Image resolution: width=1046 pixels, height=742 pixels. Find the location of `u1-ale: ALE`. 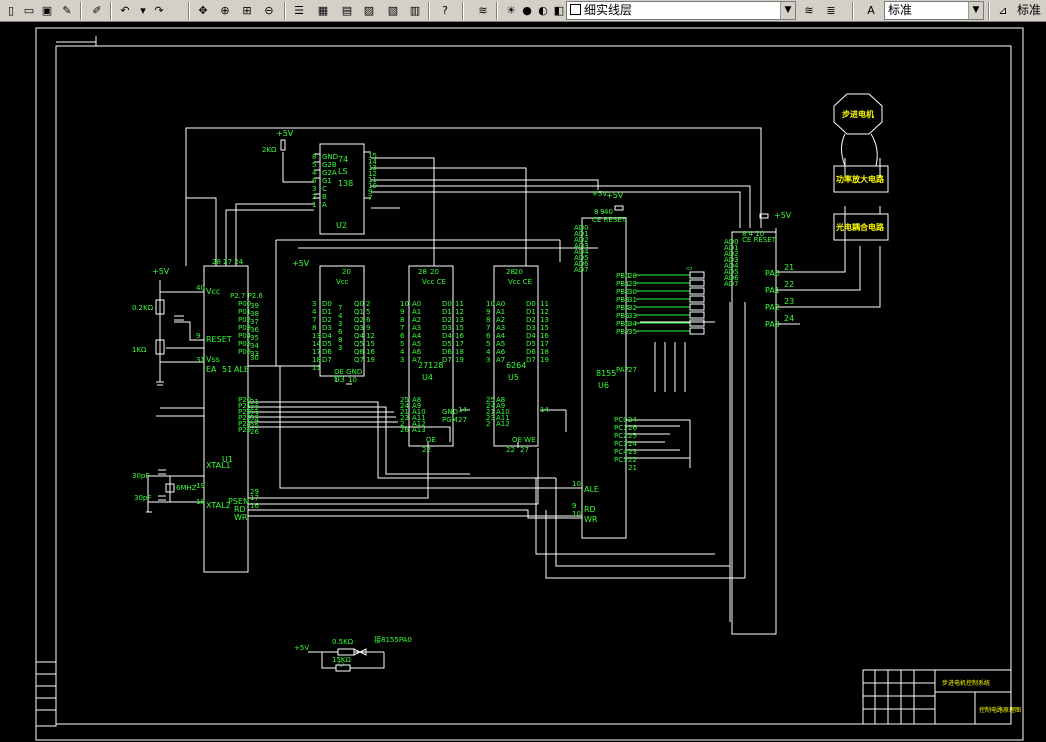

u1-ale: ALE is located at coordinates (241, 369).